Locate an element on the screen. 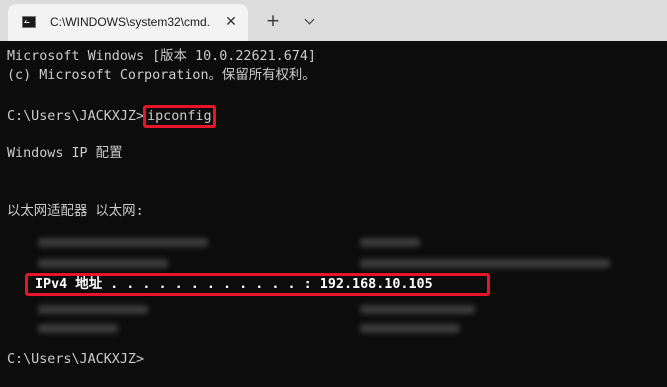 This screenshot has height=387, width=667. ip-config-title: Windows IP 配置 is located at coordinates (65, 153).